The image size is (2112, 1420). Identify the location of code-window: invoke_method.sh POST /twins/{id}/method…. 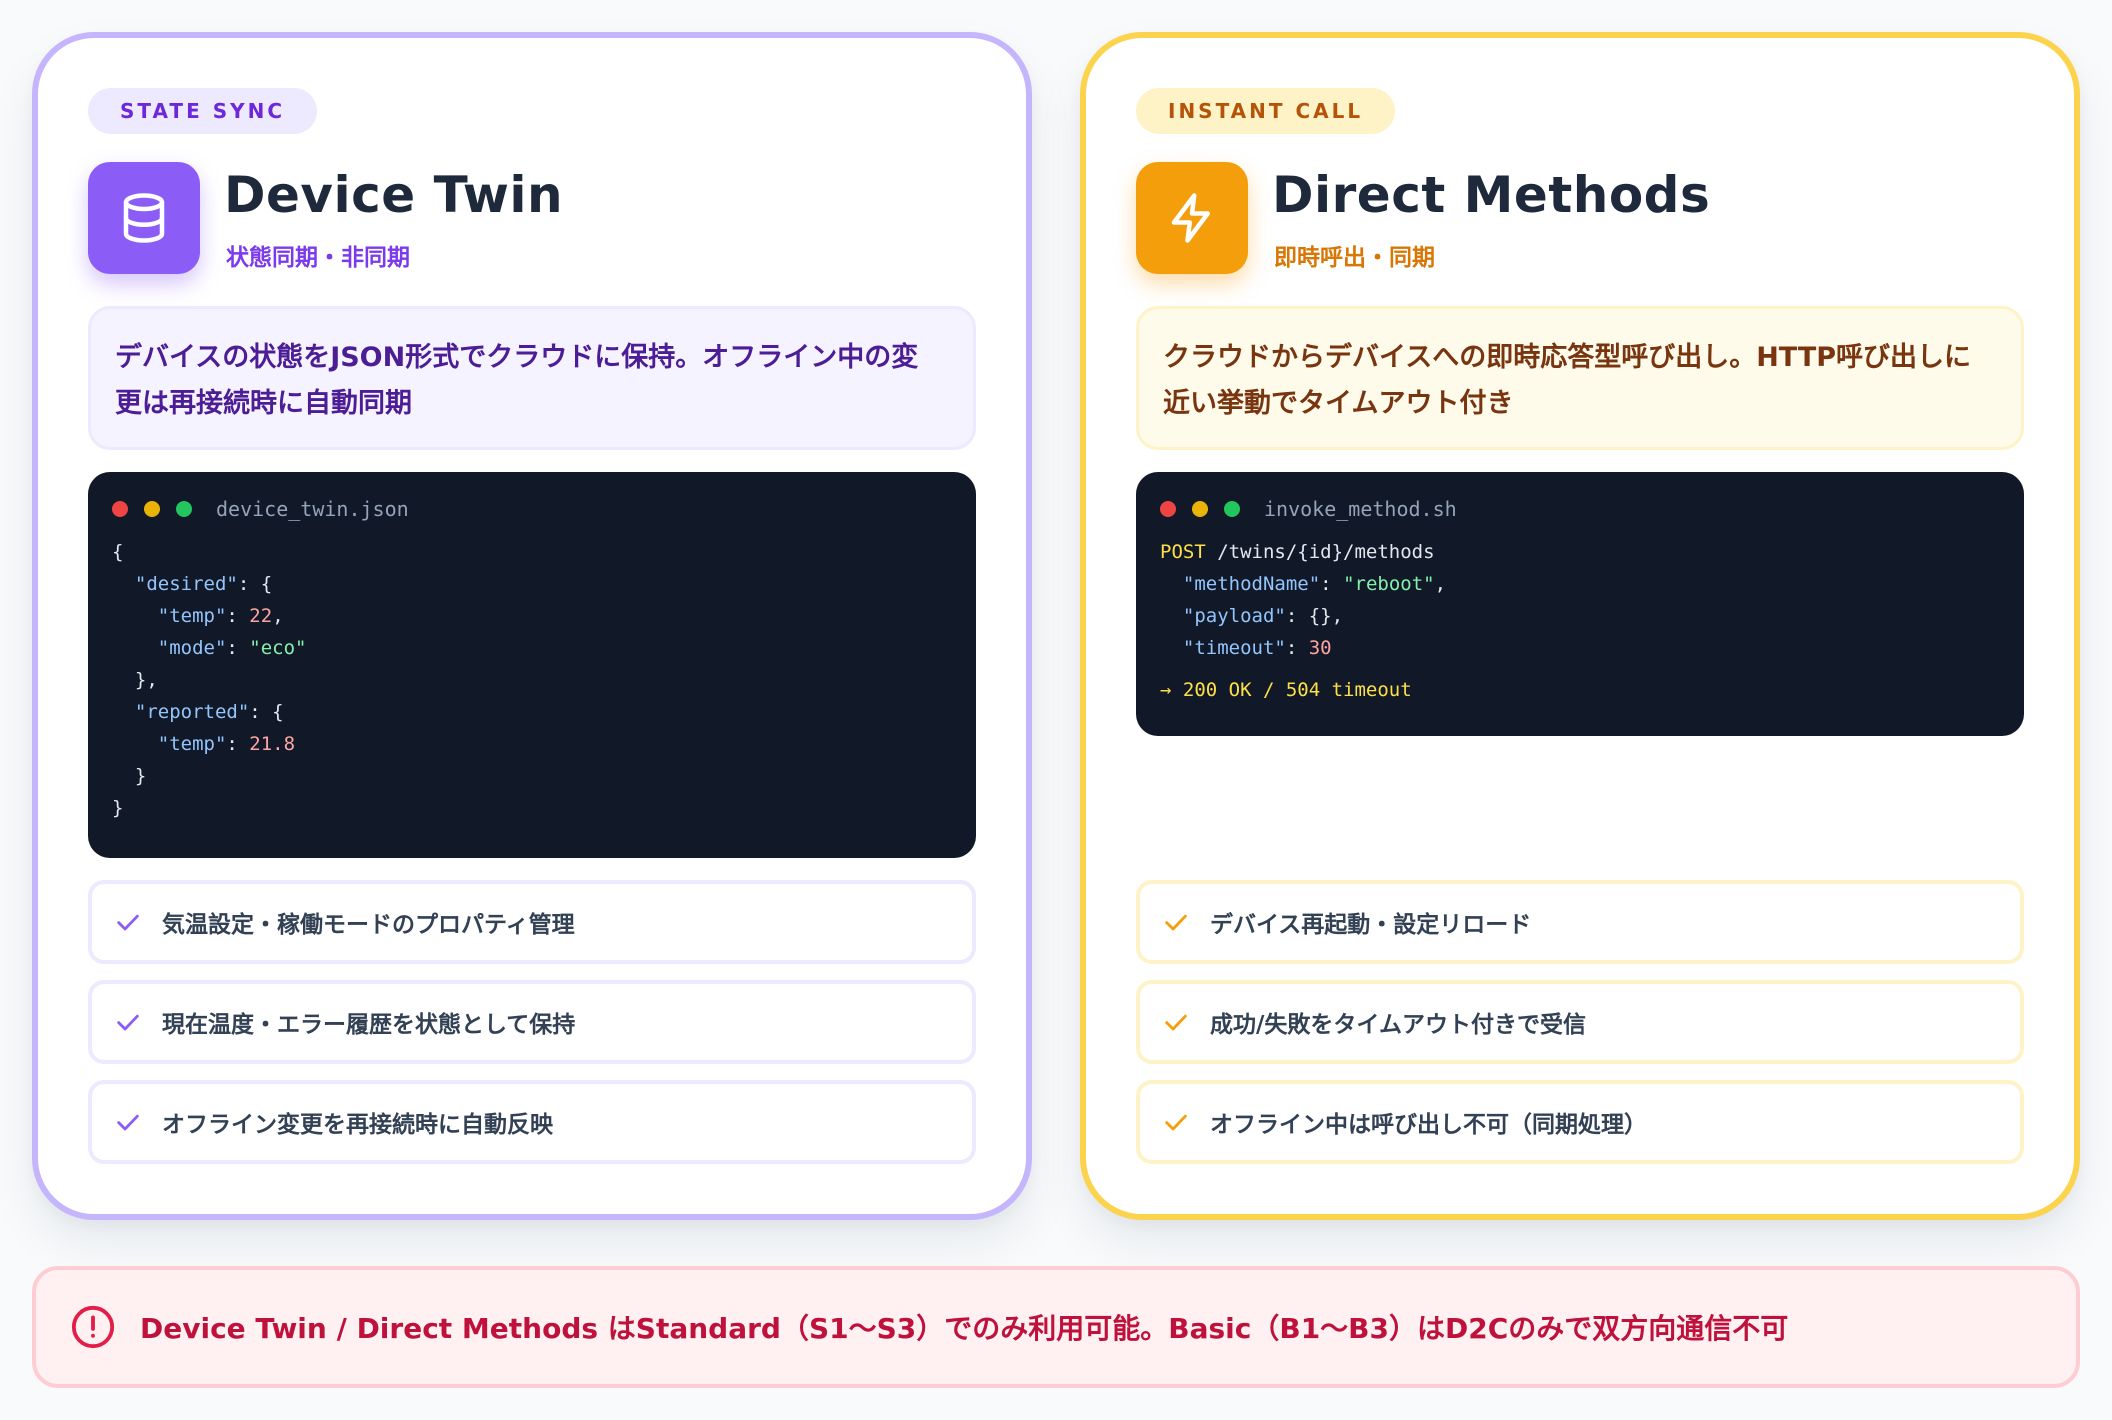
(1580, 604).